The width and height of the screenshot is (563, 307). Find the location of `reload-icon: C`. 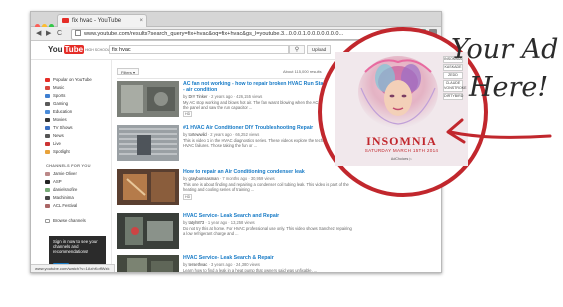

reload-icon: C is located at coordinates (59, 33).